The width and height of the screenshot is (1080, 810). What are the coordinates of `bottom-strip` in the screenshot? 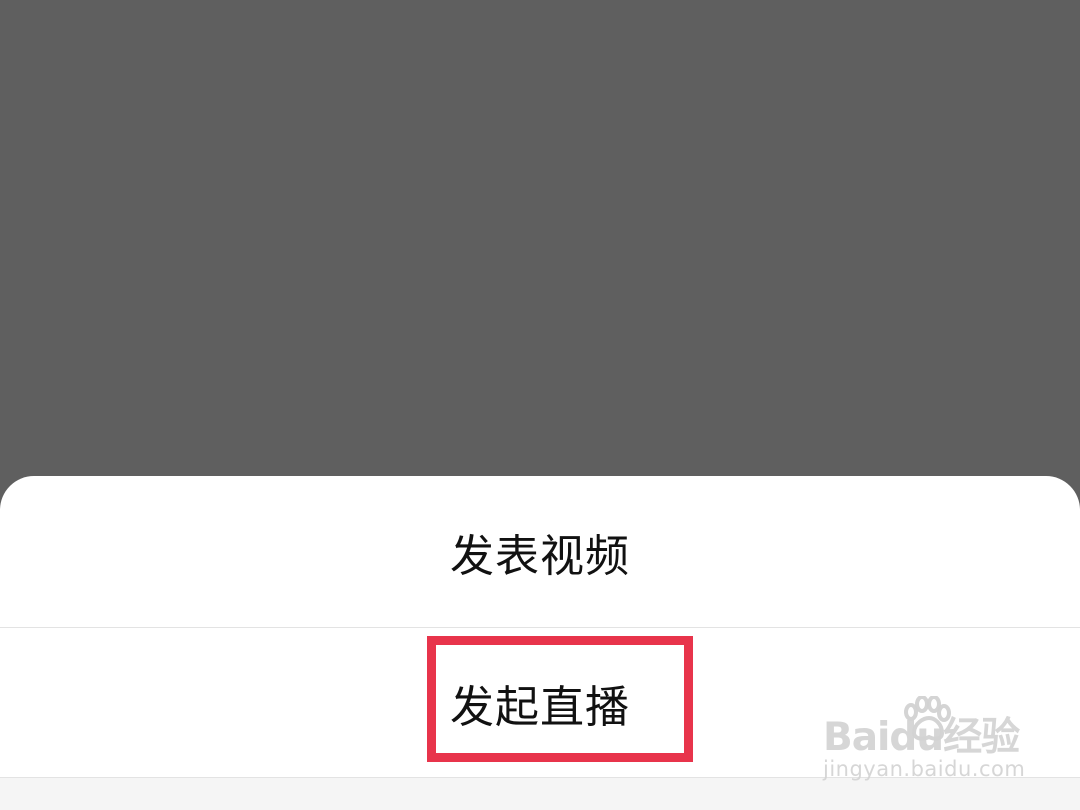 It's located at (540, 794).